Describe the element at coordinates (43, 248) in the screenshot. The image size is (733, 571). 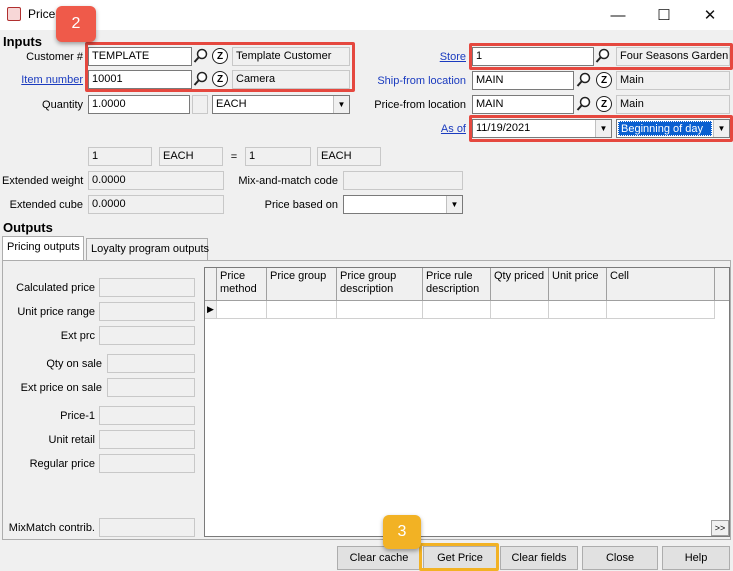
I see `tab-pricing-outputs: Pricing outputs` at that location.